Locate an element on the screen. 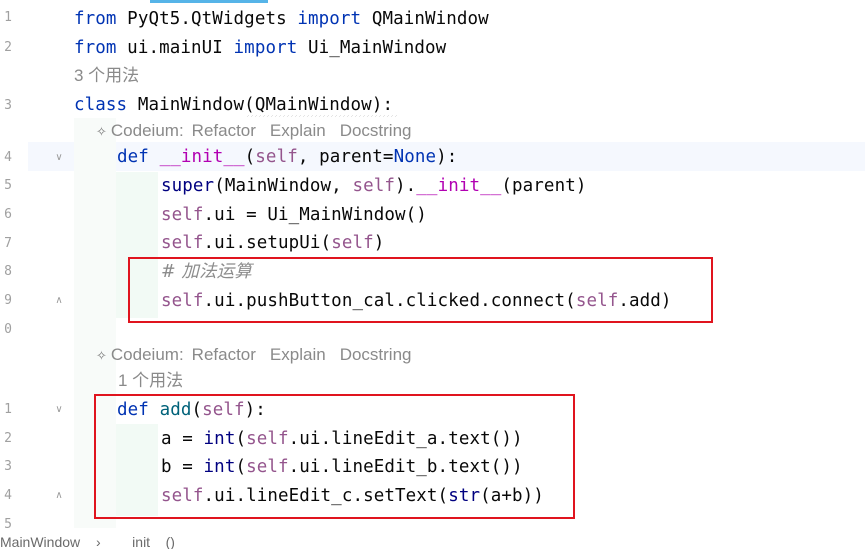 This screenshot has height=549, width=865. paren: ( is located at coordinates (250, 157).